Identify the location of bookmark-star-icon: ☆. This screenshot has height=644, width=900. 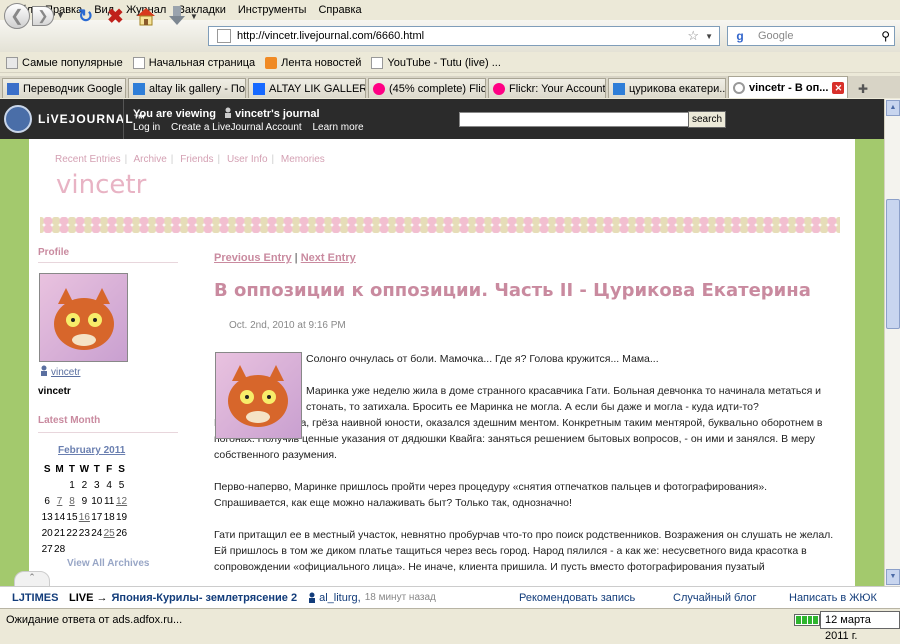
(693, 36).